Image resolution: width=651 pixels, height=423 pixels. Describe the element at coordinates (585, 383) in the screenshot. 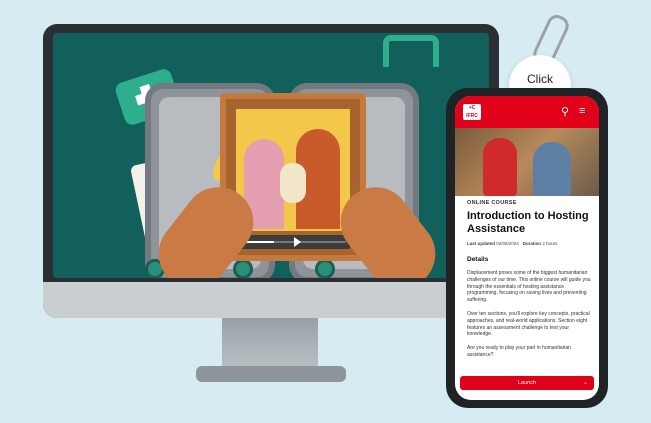

I see `chevron-down-icon: ⌄` at that location.